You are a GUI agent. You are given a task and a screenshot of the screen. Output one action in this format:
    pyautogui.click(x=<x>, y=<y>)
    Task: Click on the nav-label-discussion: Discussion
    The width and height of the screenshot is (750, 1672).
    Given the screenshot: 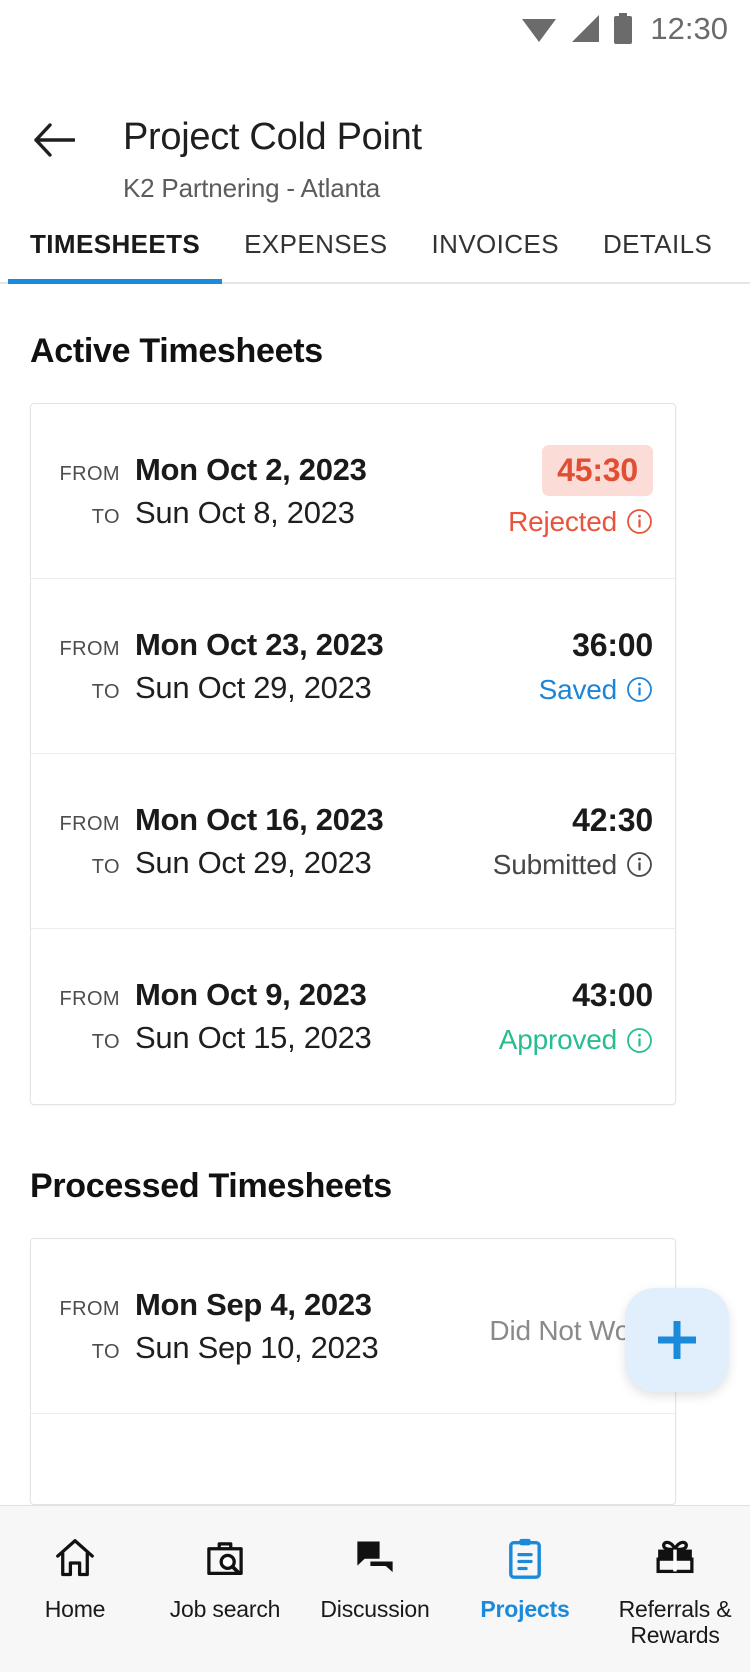 What is the action you would take?
    pyautogui.click(x=375, y=1609)
    